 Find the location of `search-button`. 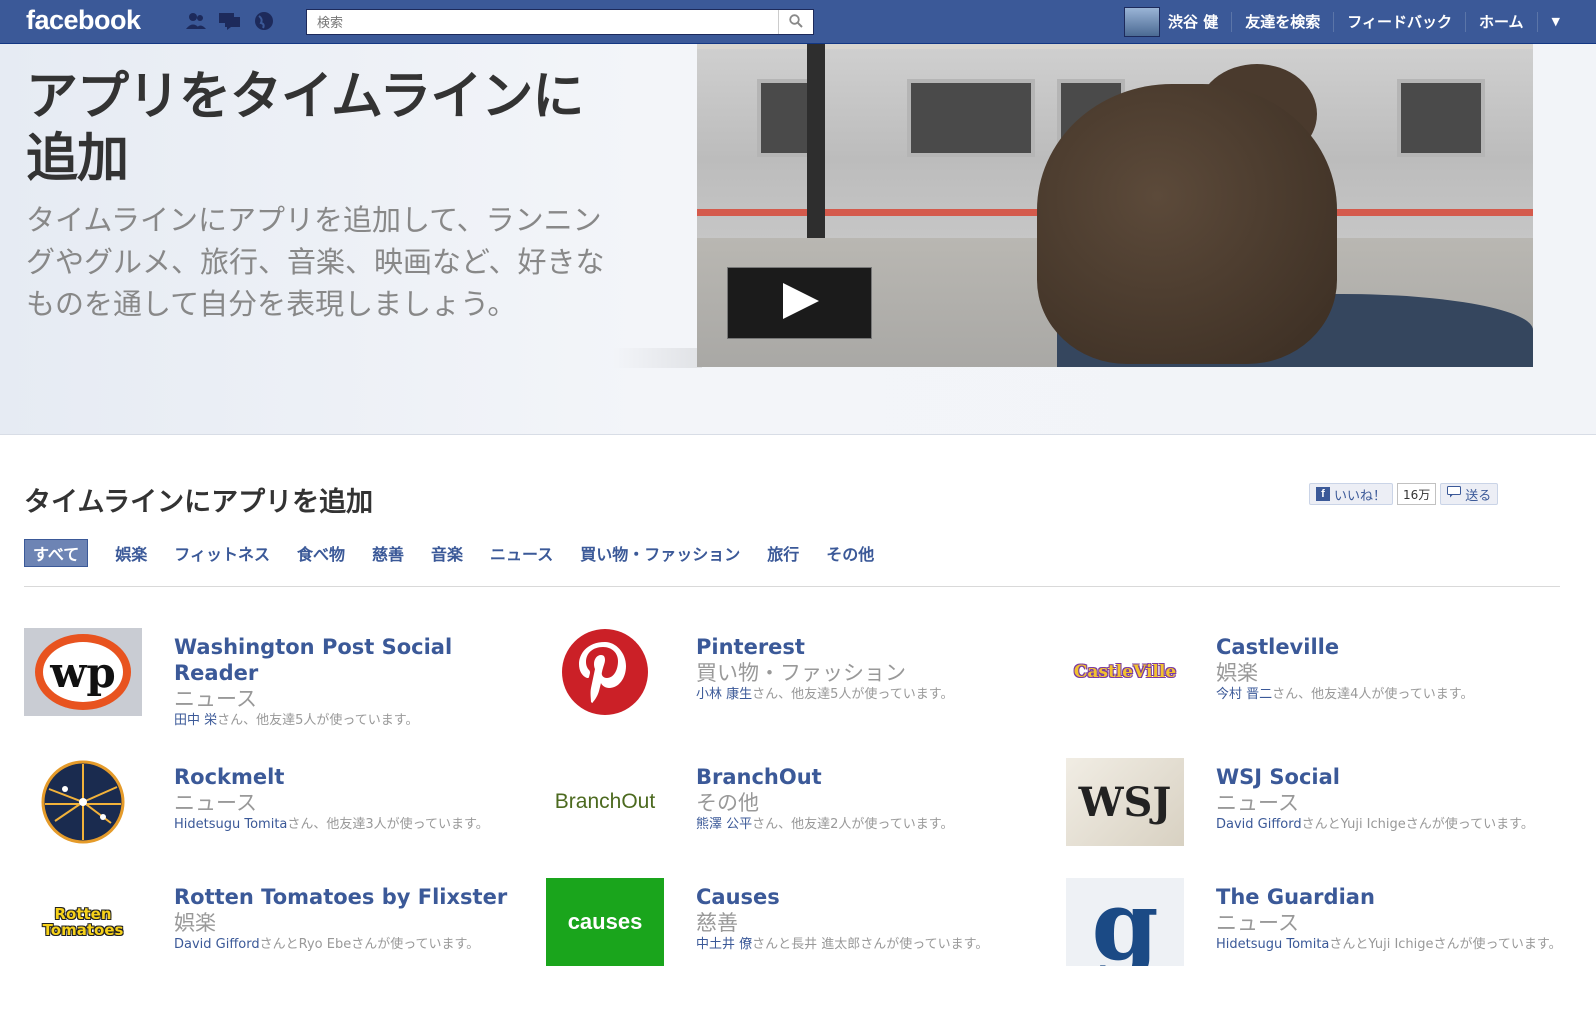

search-button is located at coordinates (795, 22).